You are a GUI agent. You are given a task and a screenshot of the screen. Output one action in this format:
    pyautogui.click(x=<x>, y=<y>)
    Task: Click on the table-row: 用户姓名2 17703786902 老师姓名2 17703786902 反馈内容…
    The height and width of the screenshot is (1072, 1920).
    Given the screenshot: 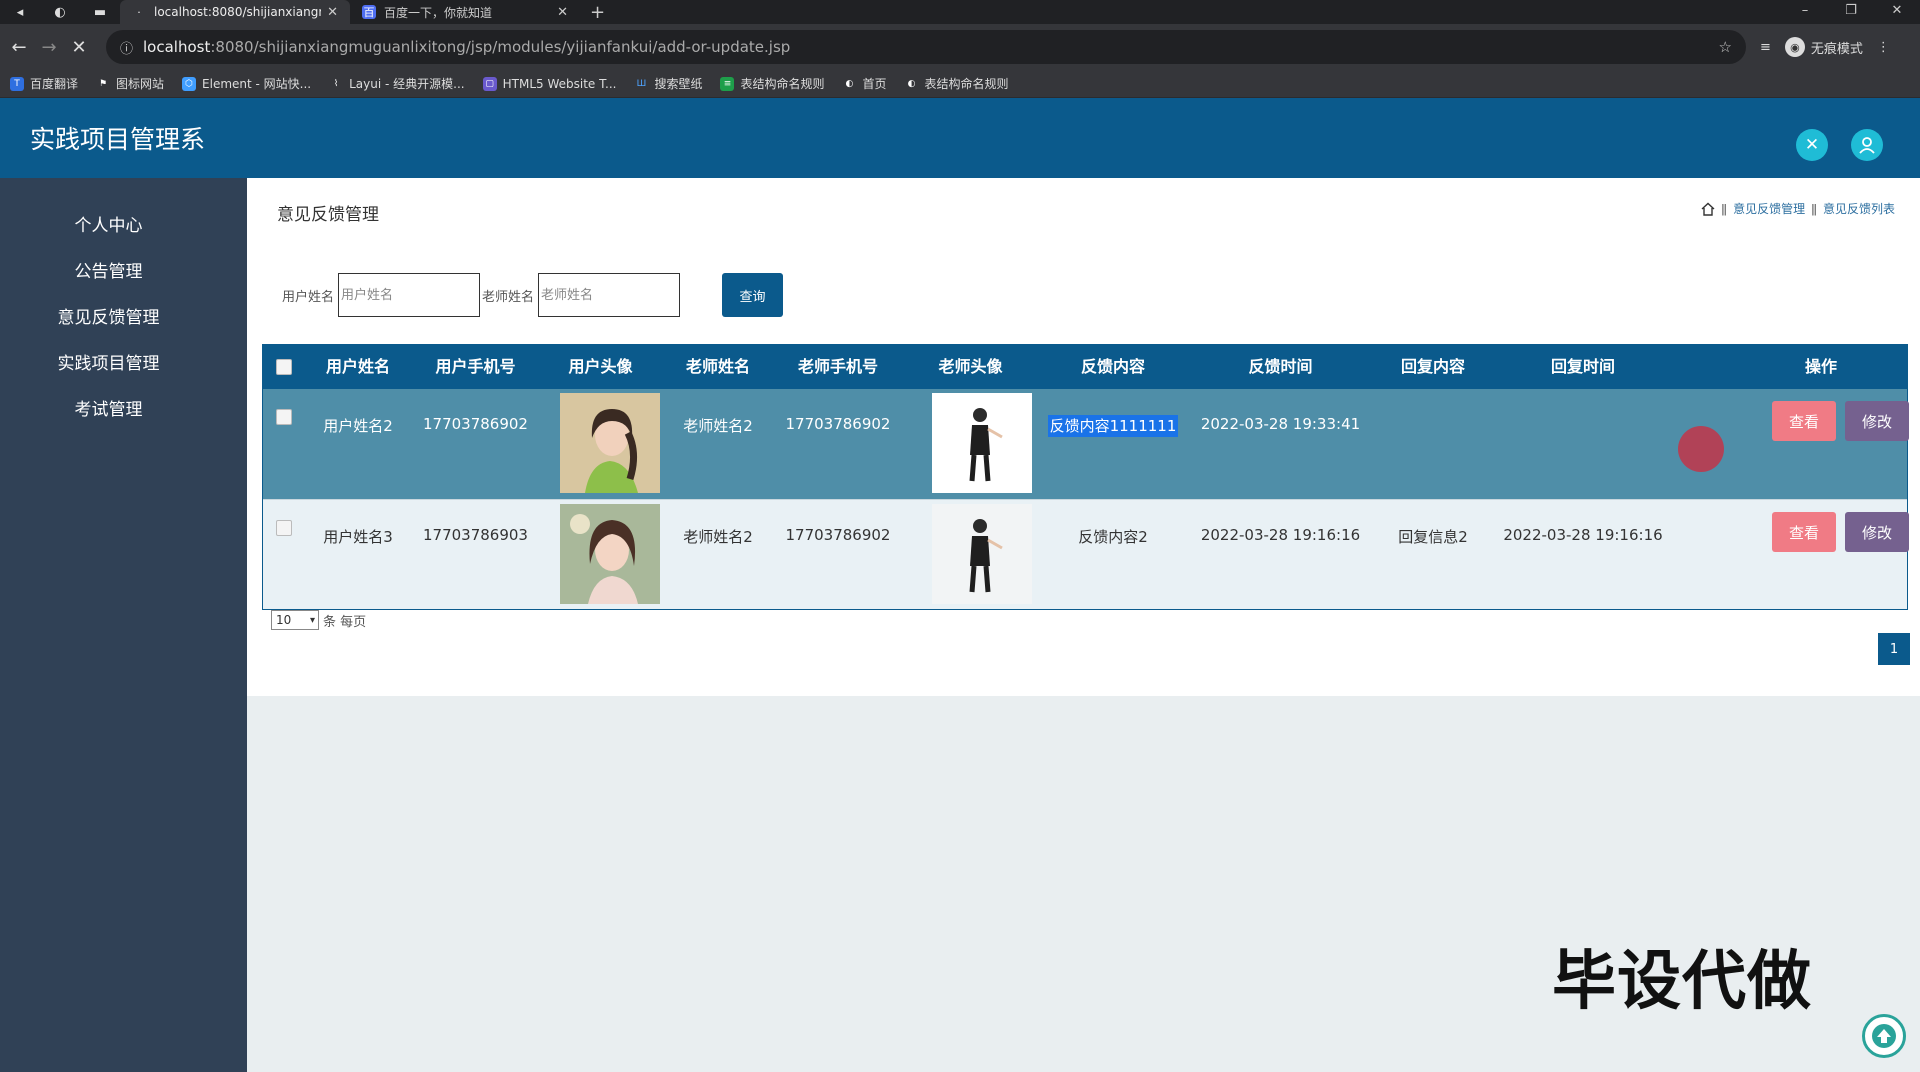 What is the action you would take?
    pyautogui.click(x=1086, y=444)
    